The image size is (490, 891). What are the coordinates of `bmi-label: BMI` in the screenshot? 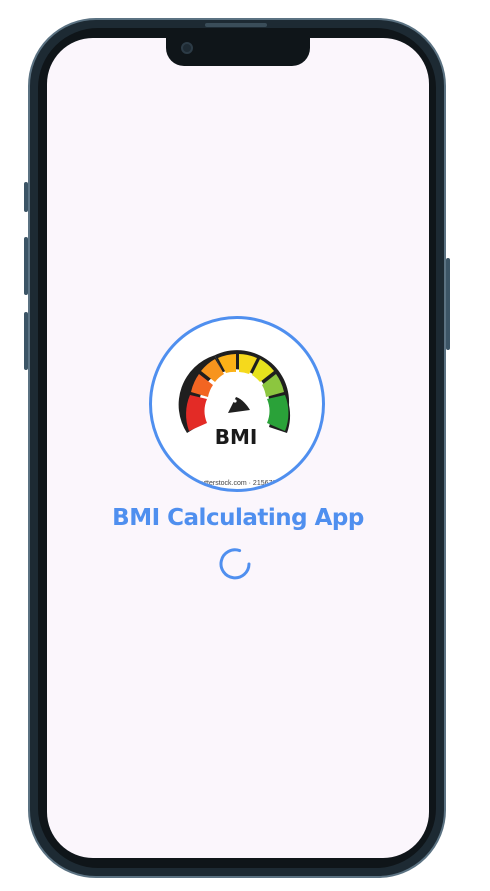 It's located at (236, 437).